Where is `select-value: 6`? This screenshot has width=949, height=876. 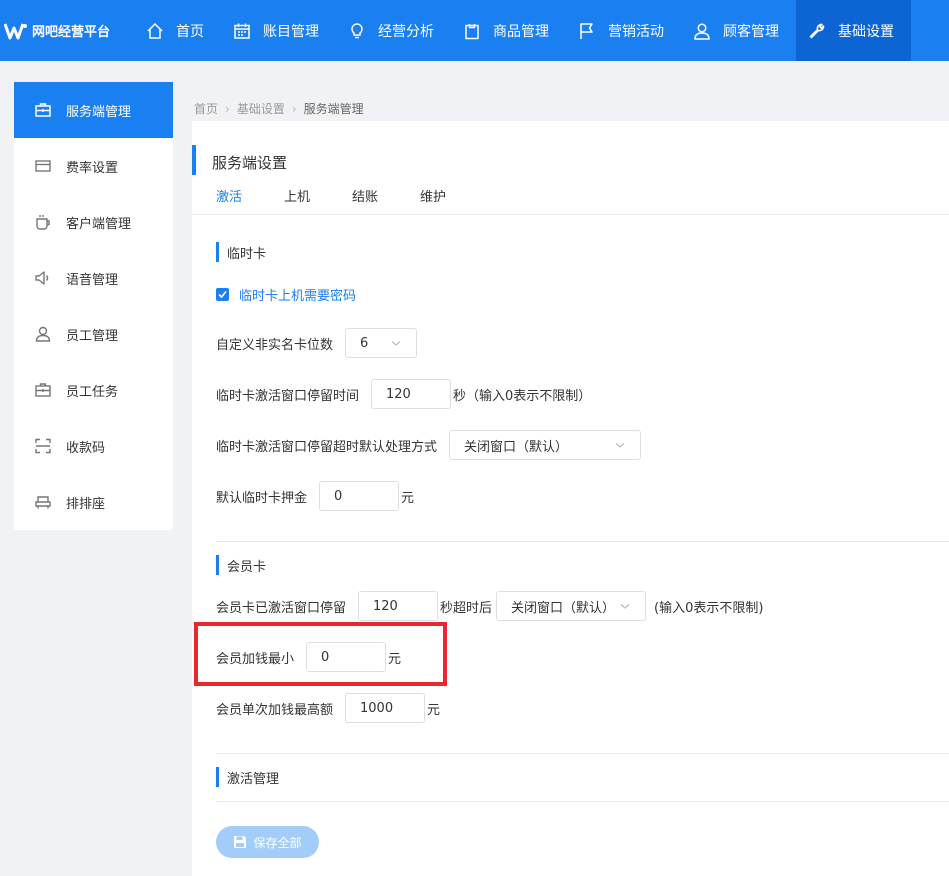
select-value: 6 is located at coordinates (364, 343).